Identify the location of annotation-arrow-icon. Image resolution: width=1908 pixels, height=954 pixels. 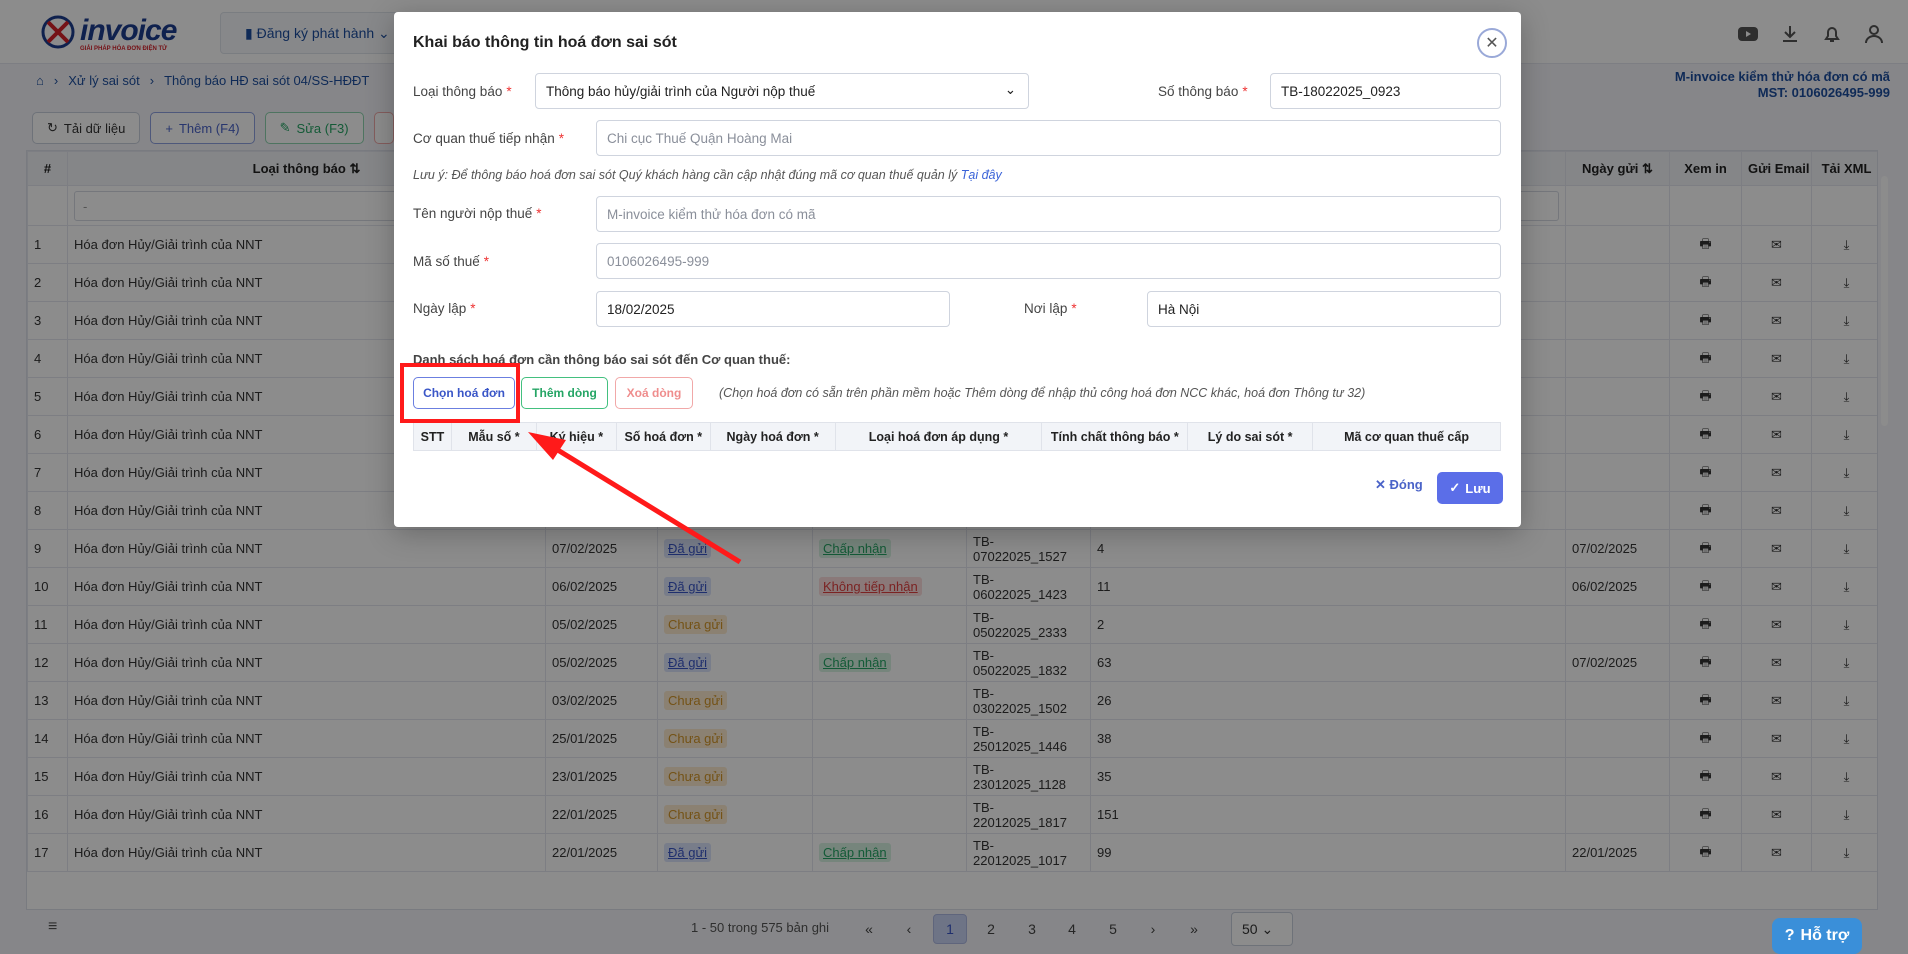
(635, 498).